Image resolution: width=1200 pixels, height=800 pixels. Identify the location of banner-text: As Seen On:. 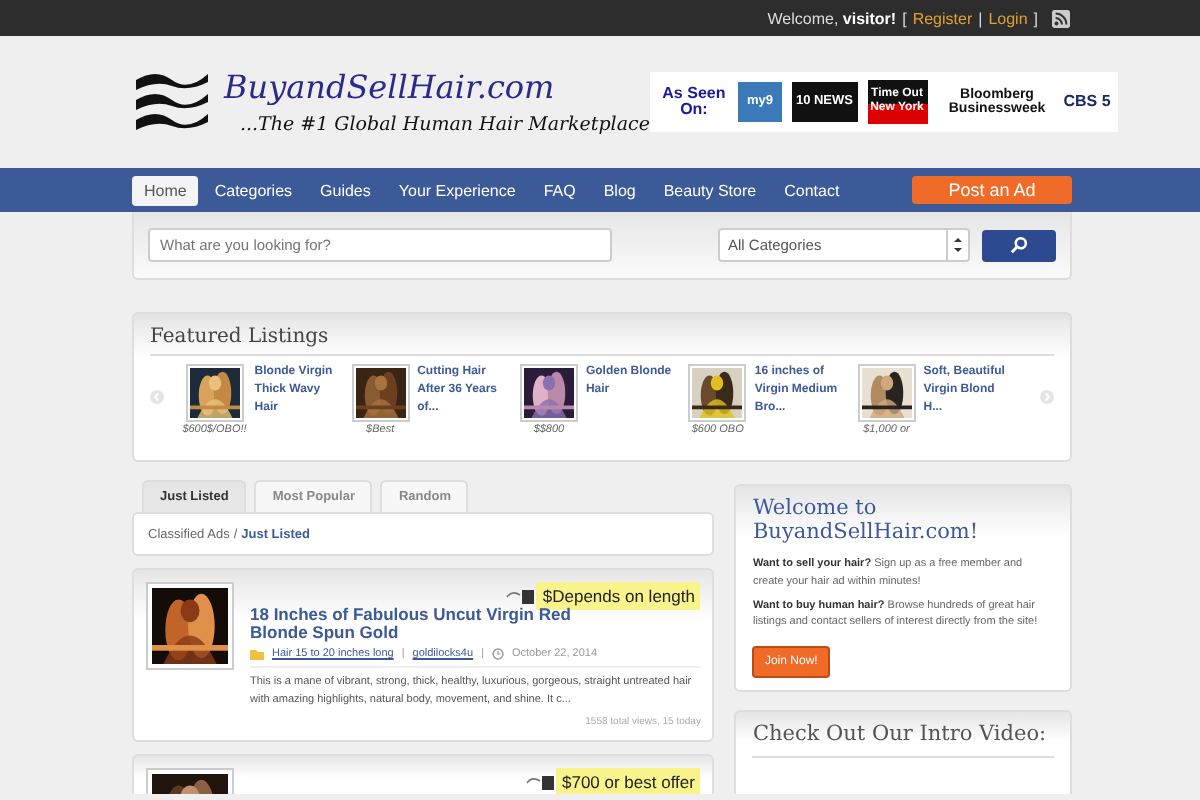
(694, 102).